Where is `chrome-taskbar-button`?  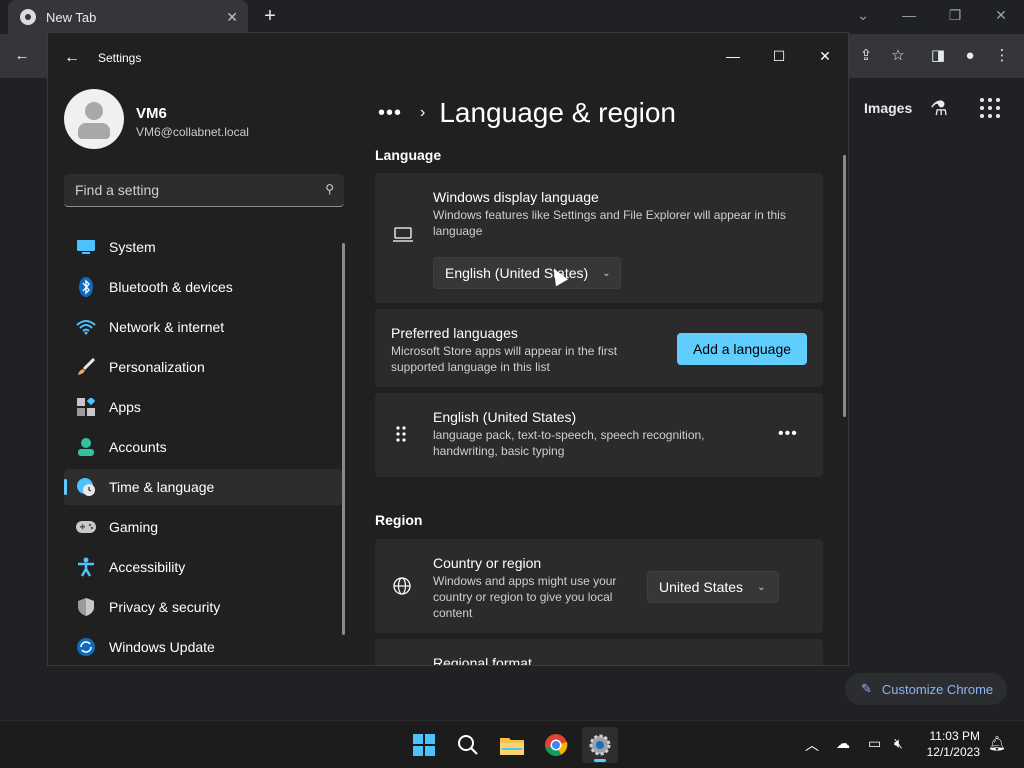
chrome-taskbar-button is located at coordinates (556, 745).